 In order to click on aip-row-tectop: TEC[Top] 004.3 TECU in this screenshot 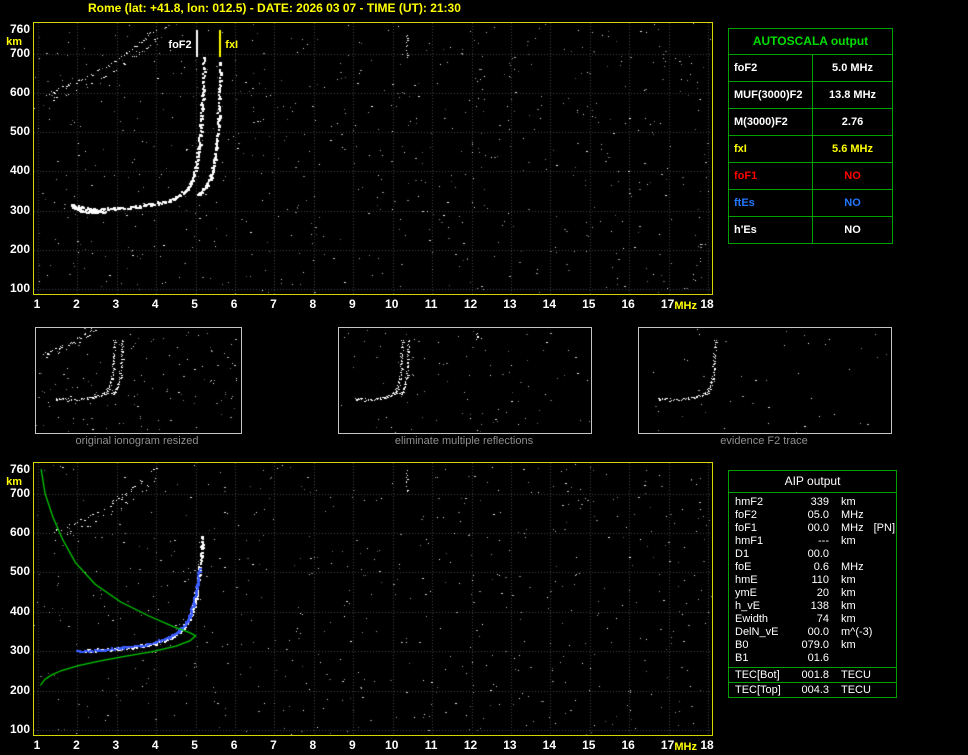, I will do `click(812, 689)`.